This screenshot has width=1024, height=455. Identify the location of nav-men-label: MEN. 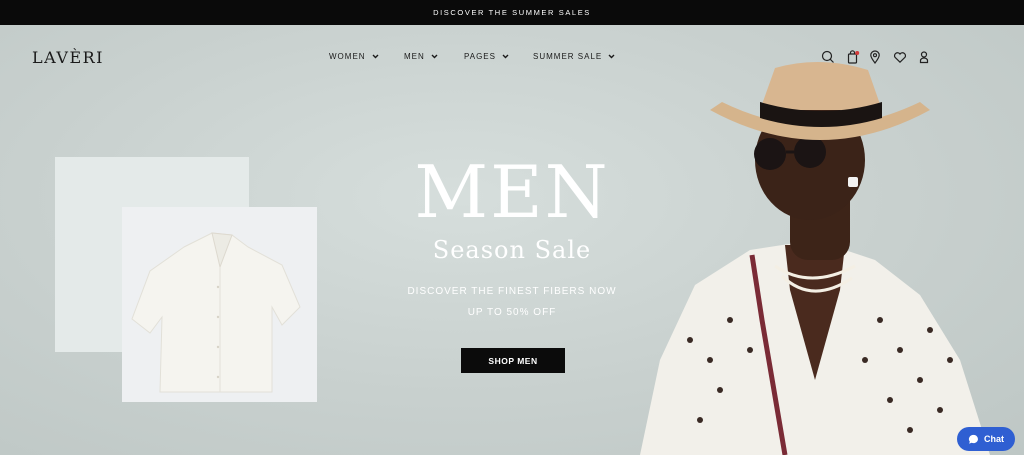
(414, 56).